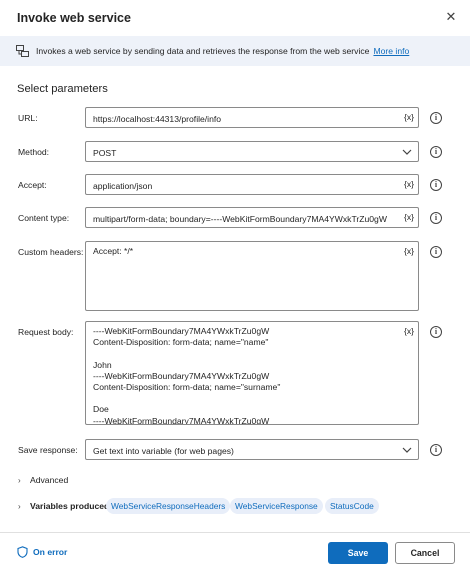  I want to click on custom-headers-value: Accept: */*, so click(113, 251).